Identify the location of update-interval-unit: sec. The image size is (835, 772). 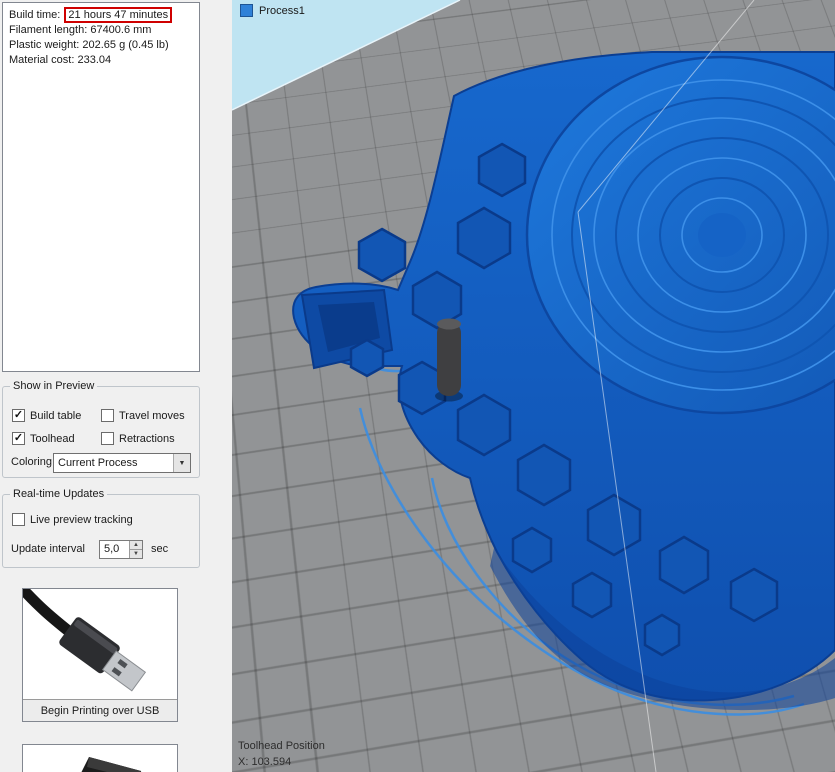
(160, 549).